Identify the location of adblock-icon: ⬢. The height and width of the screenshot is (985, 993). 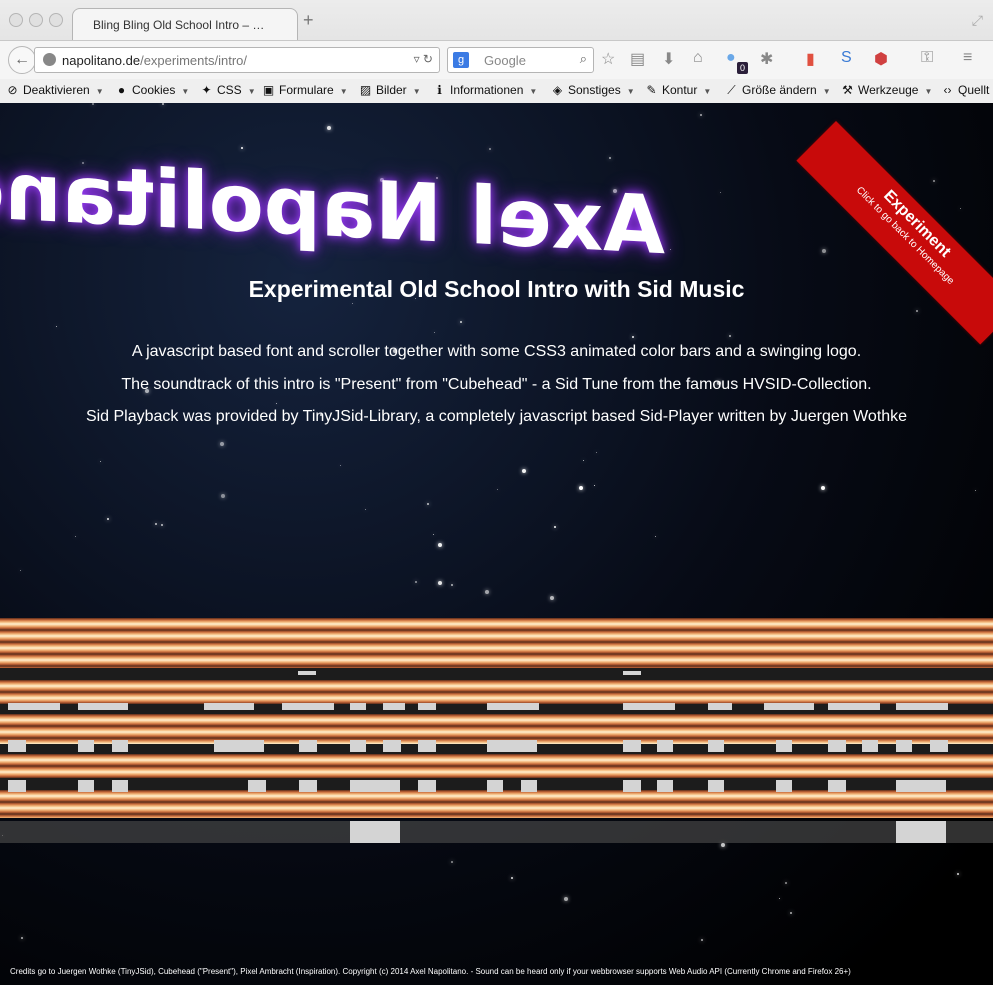
(881, 59).